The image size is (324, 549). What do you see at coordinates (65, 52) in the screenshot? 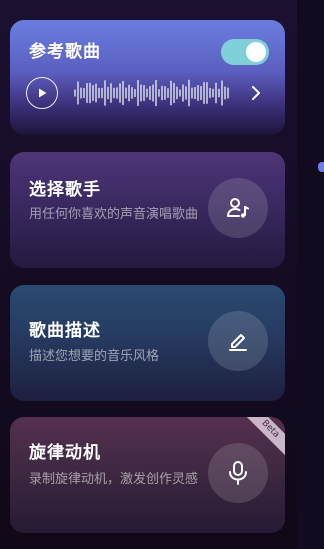
I see `reference-song-title: 参考歌曲` at bounding box center [65, 52].